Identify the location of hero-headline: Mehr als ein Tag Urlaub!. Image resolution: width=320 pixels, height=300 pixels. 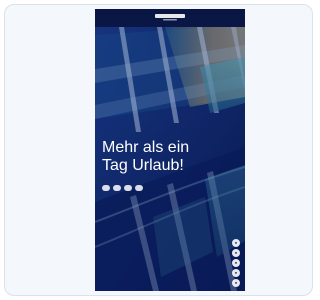
(172, 157).